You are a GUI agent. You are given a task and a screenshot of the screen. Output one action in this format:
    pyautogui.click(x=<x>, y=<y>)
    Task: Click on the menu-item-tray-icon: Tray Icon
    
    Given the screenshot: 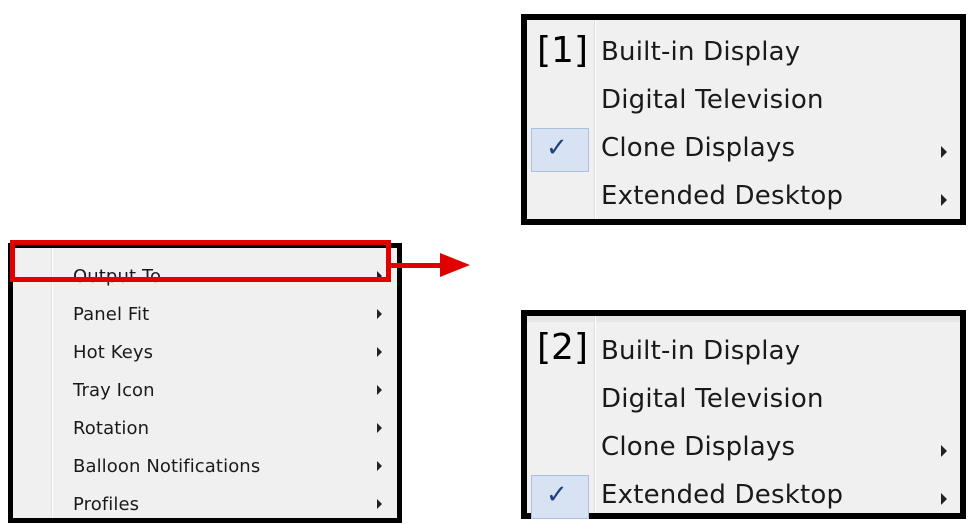 What is the action you would take?
    pyautogui.click(x=205, y=390)
    